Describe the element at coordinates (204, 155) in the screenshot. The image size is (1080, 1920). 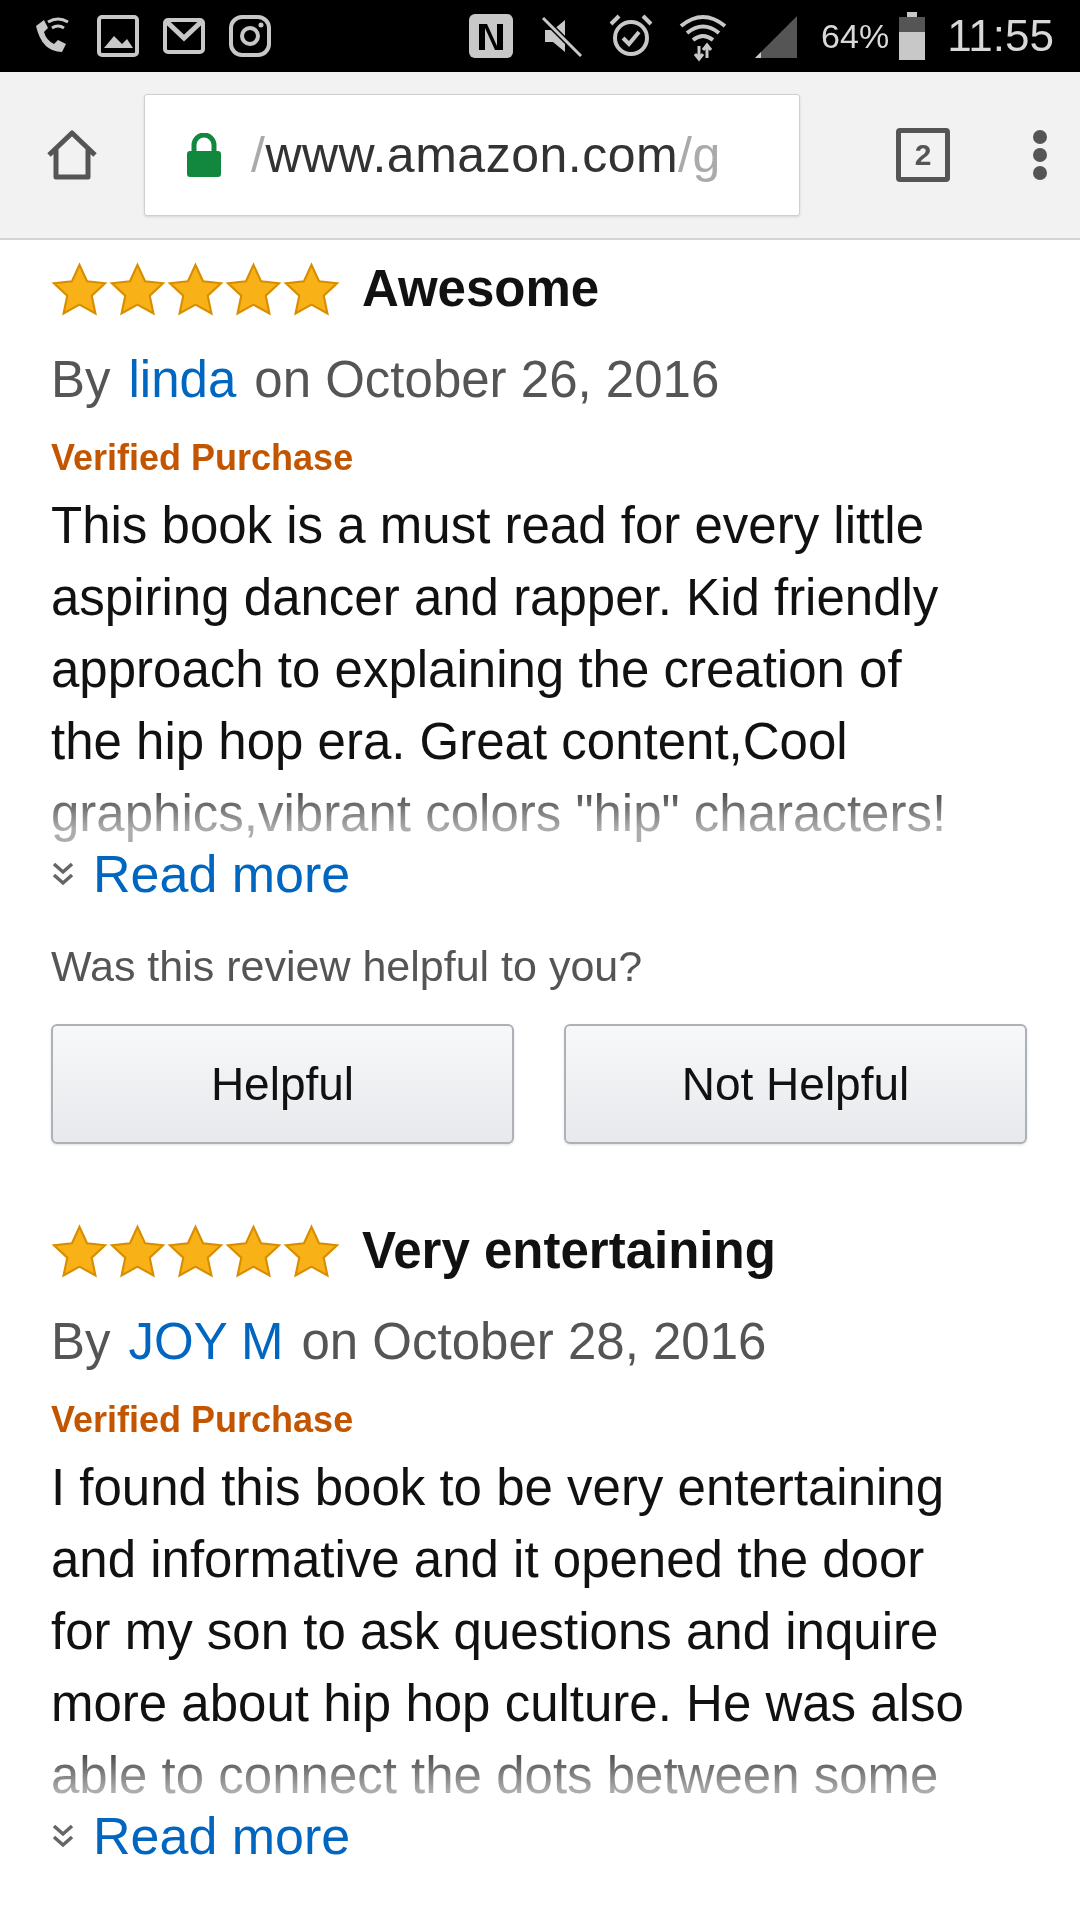
I see `lock-icon` at that location.